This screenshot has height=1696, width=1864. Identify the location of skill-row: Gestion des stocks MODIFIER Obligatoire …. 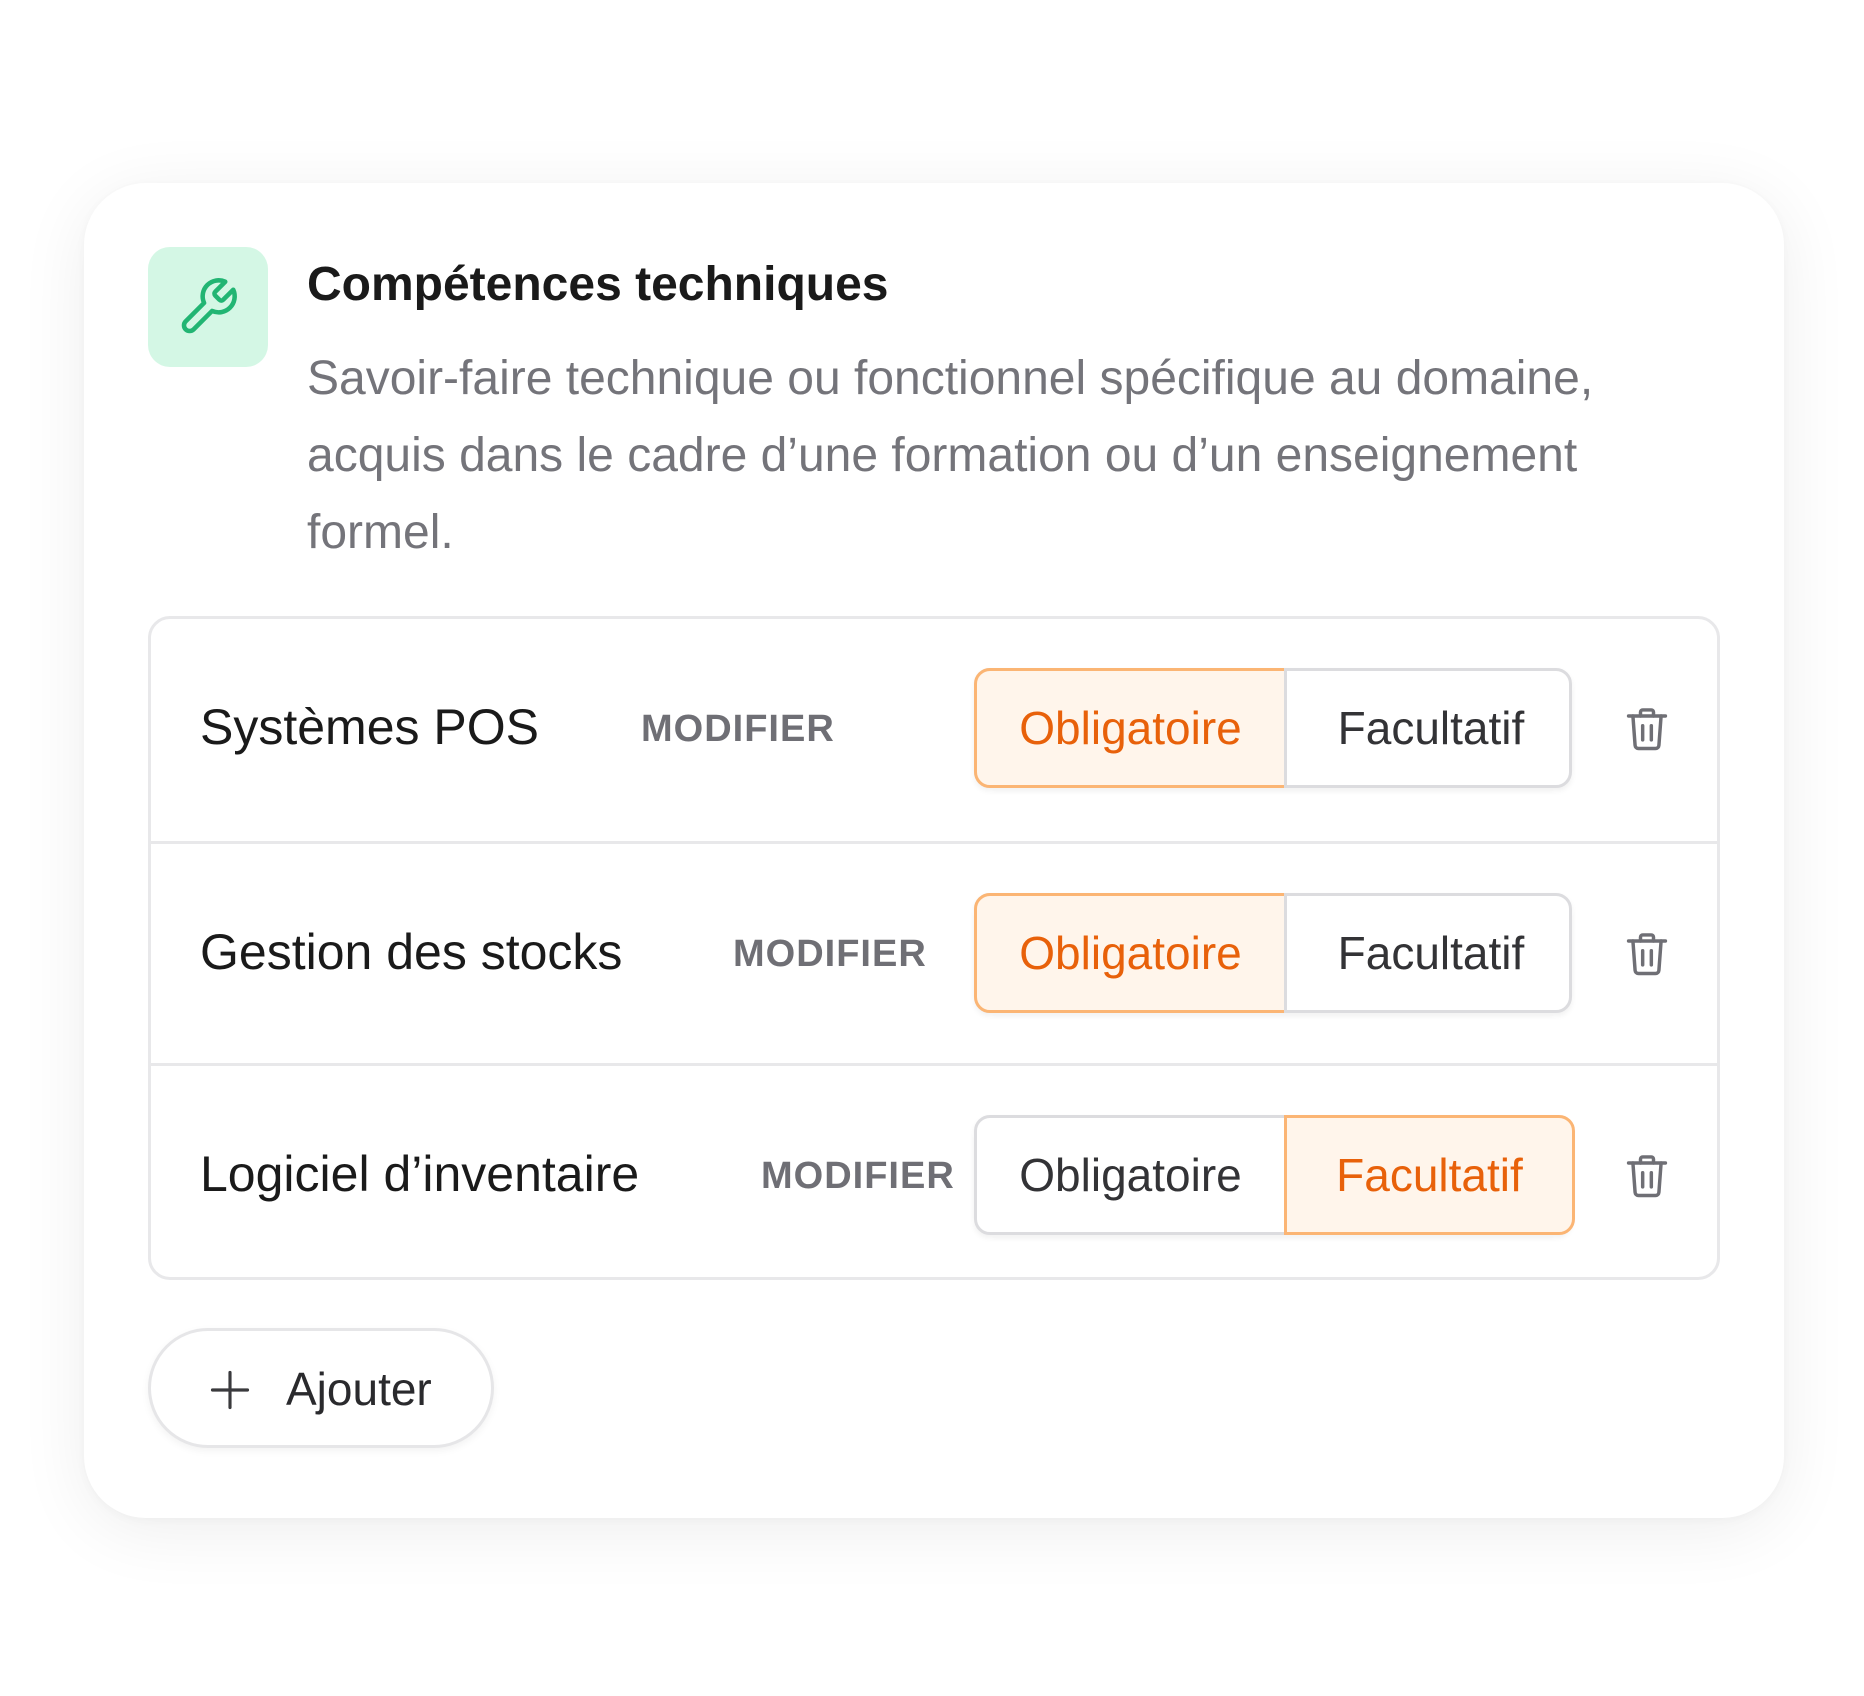
(934, 953).